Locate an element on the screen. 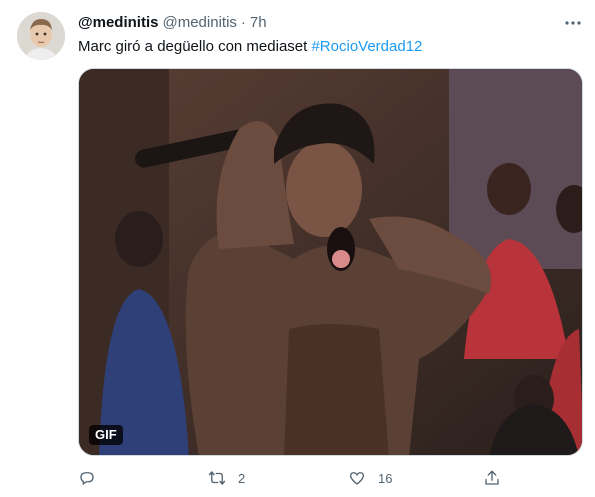 This screenshot has width=595, height=497. reply-button is located at coordinates (87, 478).